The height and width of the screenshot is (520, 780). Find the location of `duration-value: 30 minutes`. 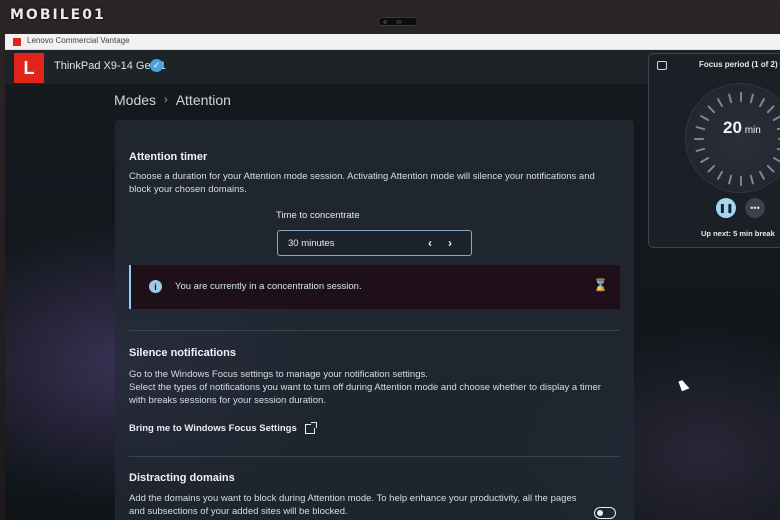

duration-value: 30 minutes is located at coordinates (311, 243).